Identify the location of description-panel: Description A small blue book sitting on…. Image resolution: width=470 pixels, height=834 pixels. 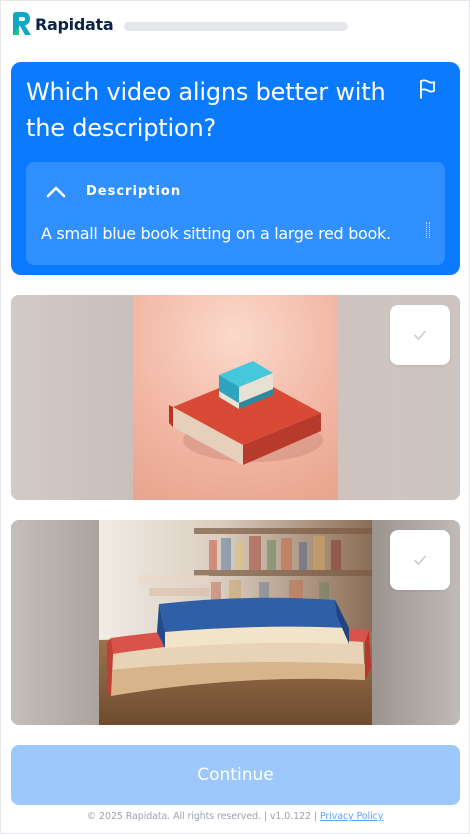
(235, 213).